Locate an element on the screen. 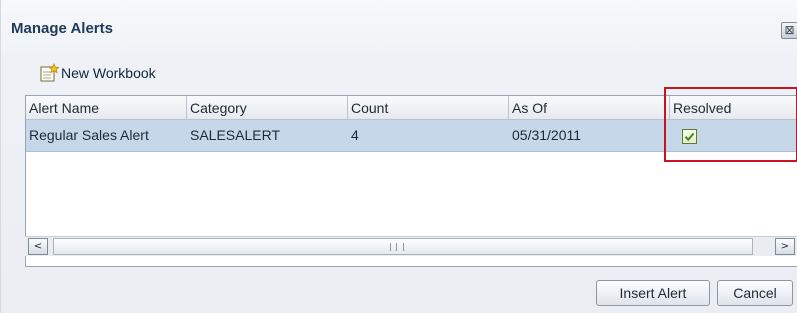 This screenshot has width=797, height=313. new-workbook-button: New Workbook is located at coordinates (97, 73).